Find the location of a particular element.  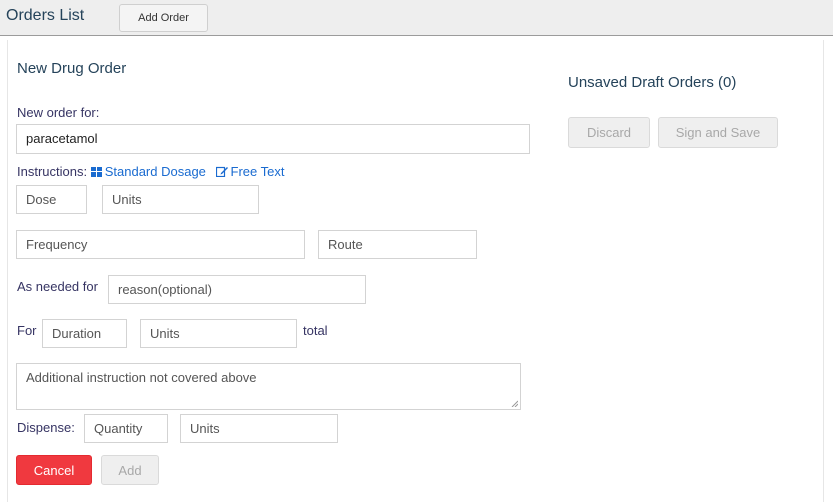

sign-and-save-button: Sign and Save is located at coordinates (718, 132).